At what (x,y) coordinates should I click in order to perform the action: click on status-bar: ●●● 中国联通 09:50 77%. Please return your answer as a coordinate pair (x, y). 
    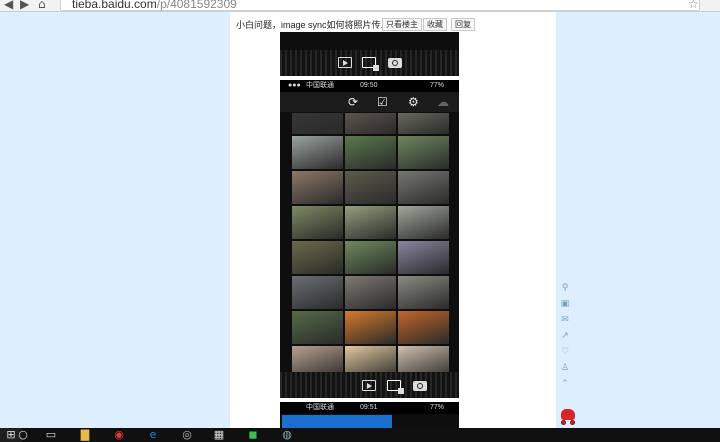
    Looking at the image, I should click on (369, 86).